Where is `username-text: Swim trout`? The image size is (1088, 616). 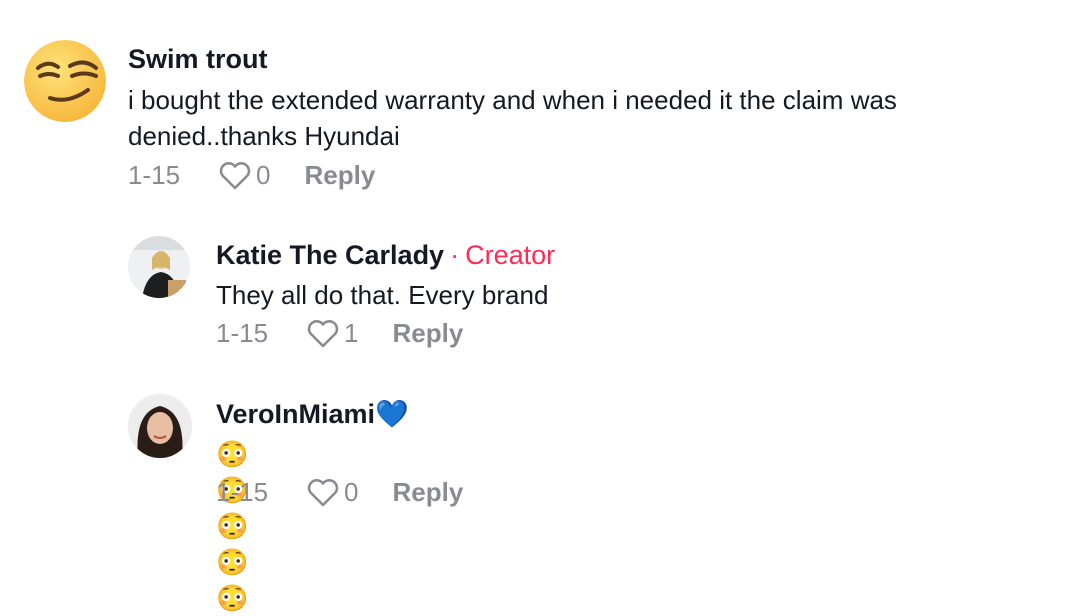 username-text: Swim trout is located at coordinates (198, 59).